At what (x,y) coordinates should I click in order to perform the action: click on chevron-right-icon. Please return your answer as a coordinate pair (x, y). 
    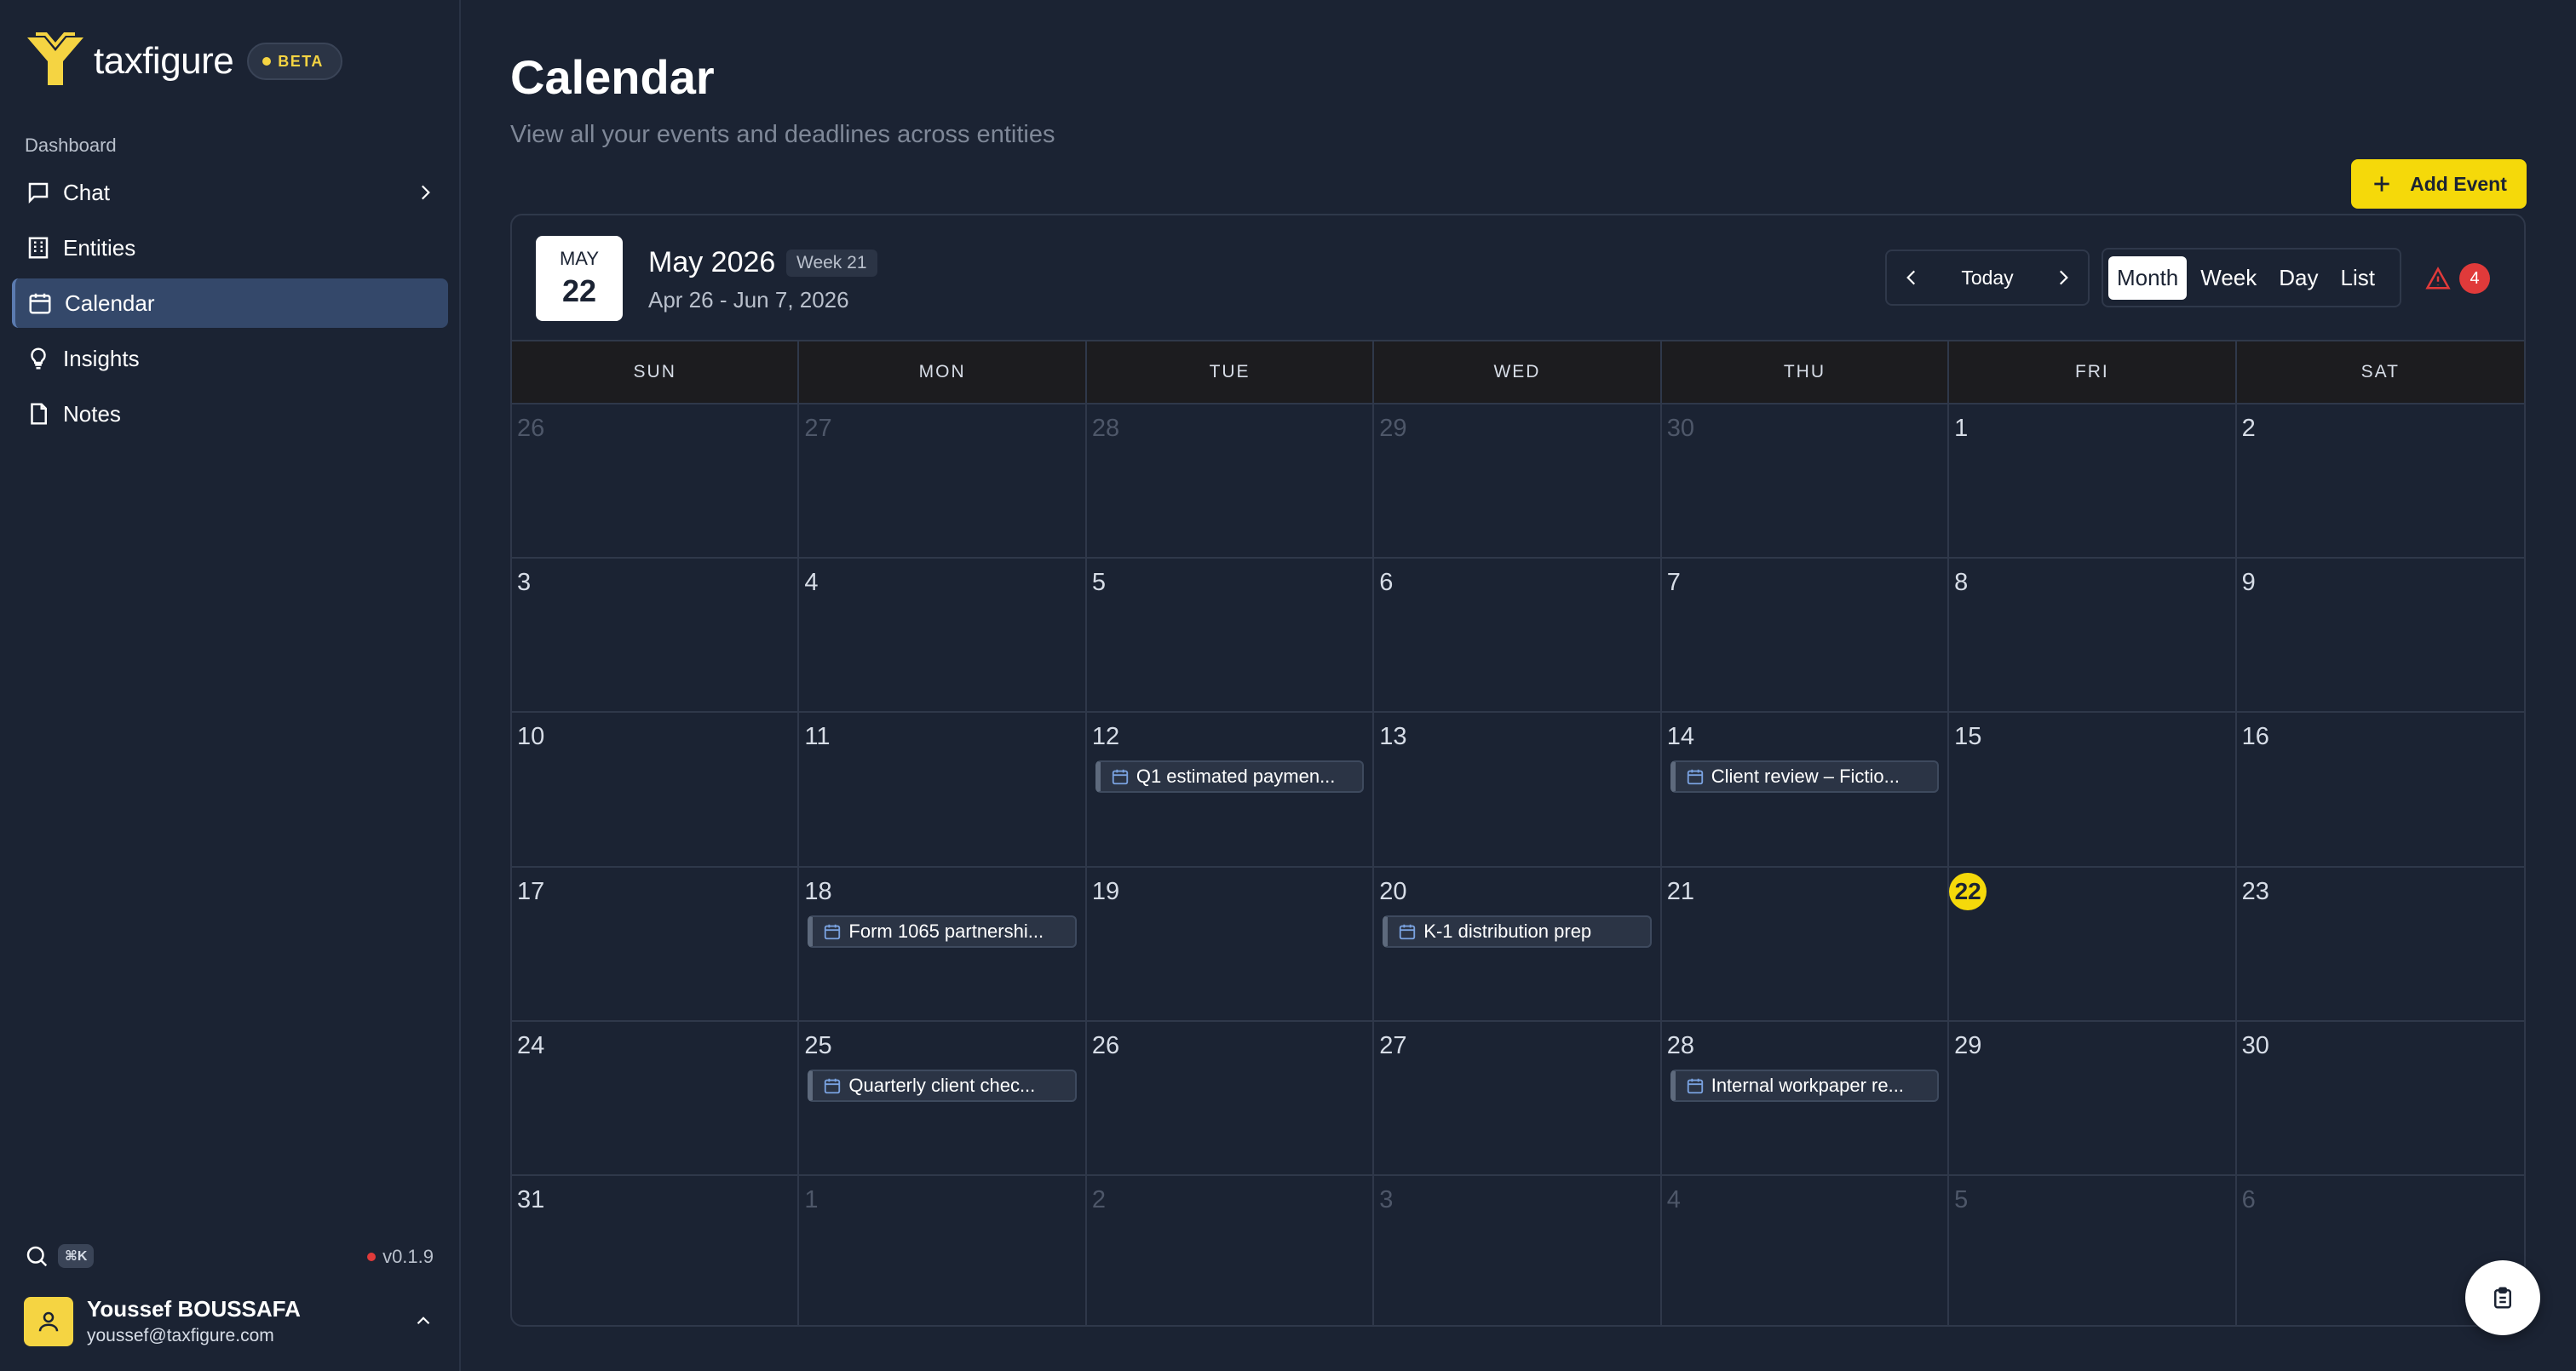
    Looking at the image, I should click on (2063, 278).